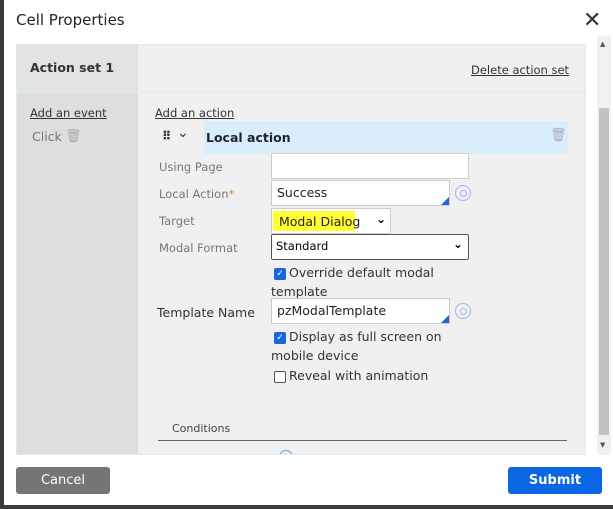 The image size is (613, 509). Describe the element at coordinates (206, 312) in the screenshot. I see `template-name-label: Template Name` at that location.